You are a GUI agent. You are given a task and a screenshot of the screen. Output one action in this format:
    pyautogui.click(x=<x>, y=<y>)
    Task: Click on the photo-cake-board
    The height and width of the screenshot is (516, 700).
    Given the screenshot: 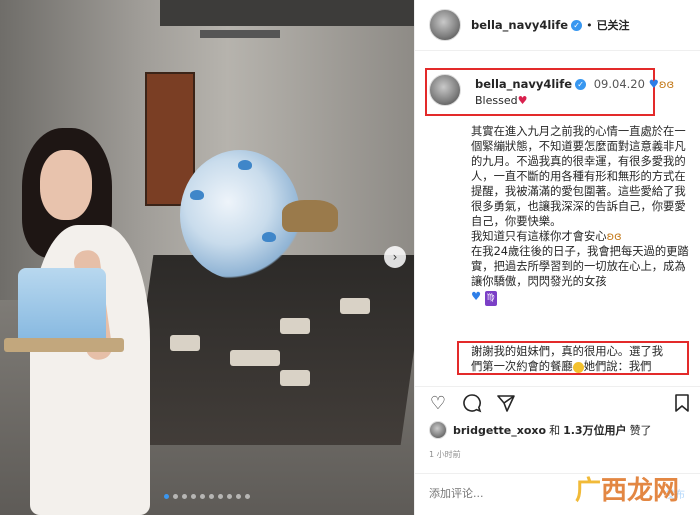 What is the action you would take?
    pyautogui.click(x=64, y=345)
    